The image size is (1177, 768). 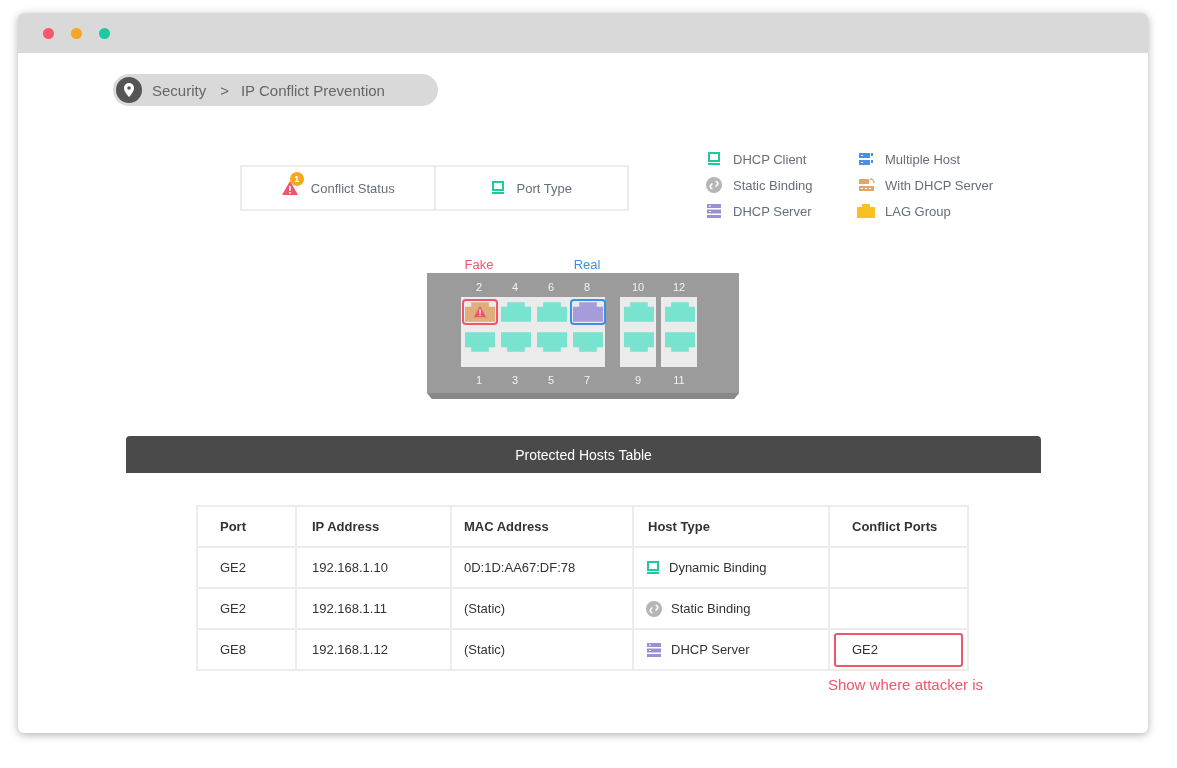 I want to click on port-number: 11, so click(x=679, y=380).